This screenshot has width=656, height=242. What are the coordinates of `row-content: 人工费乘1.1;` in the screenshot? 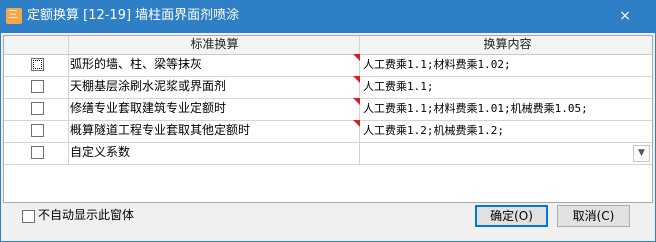 It's located at (506, 87).